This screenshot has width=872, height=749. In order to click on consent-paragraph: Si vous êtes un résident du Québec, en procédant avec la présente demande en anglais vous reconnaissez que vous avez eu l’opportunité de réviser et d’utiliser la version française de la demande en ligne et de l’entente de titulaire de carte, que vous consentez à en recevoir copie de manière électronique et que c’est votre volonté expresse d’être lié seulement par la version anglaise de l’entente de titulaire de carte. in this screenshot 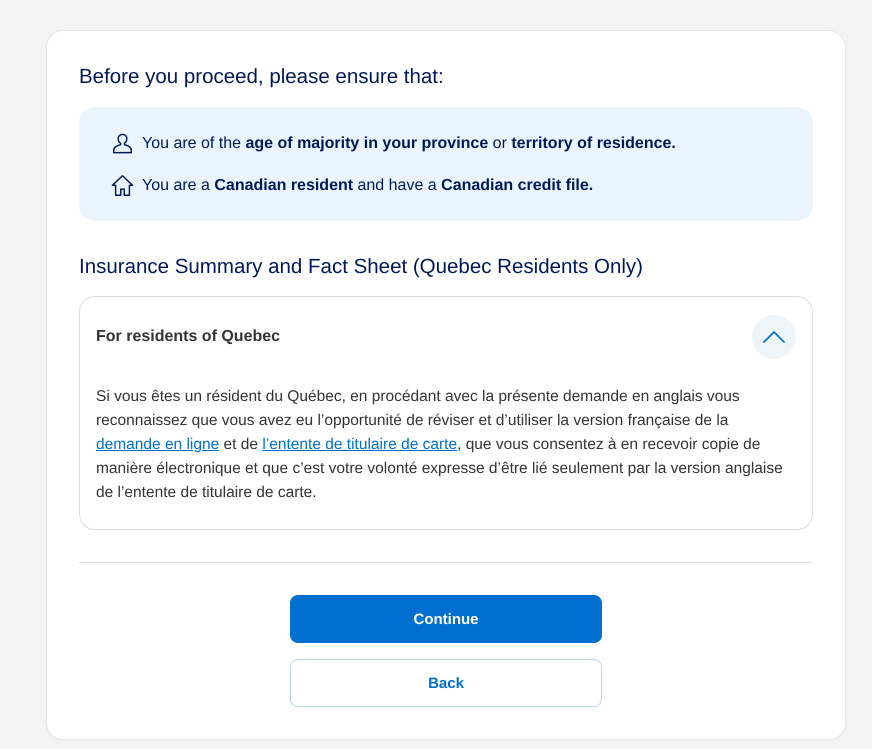, I will do `click(440, 445)`.